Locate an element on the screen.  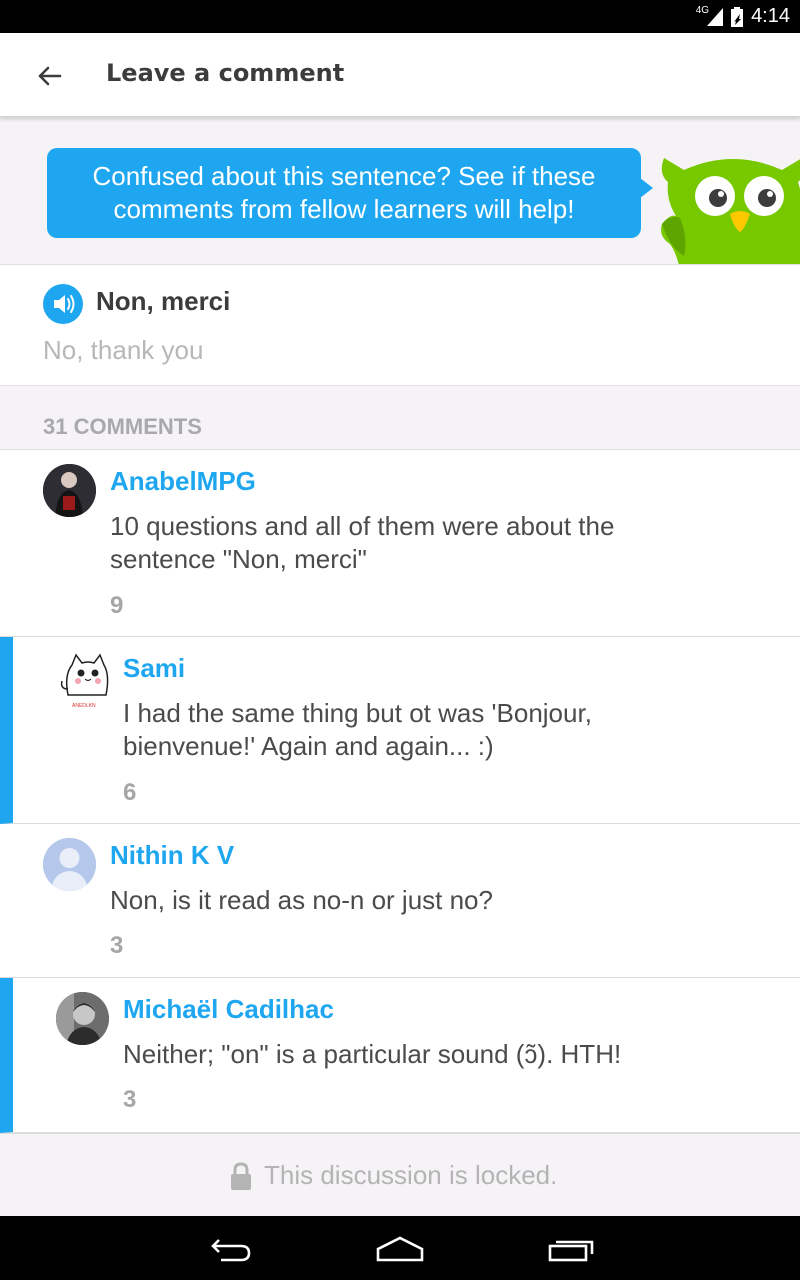
avatar: ANEDLKN is located at coordinates (86, 679).